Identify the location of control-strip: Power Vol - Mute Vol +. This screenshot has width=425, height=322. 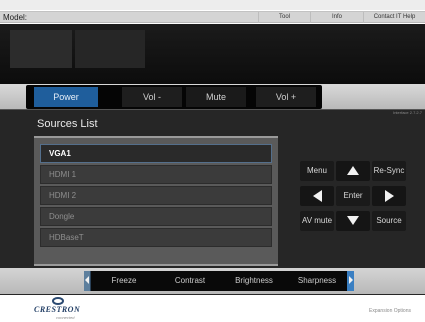
(212, 97).